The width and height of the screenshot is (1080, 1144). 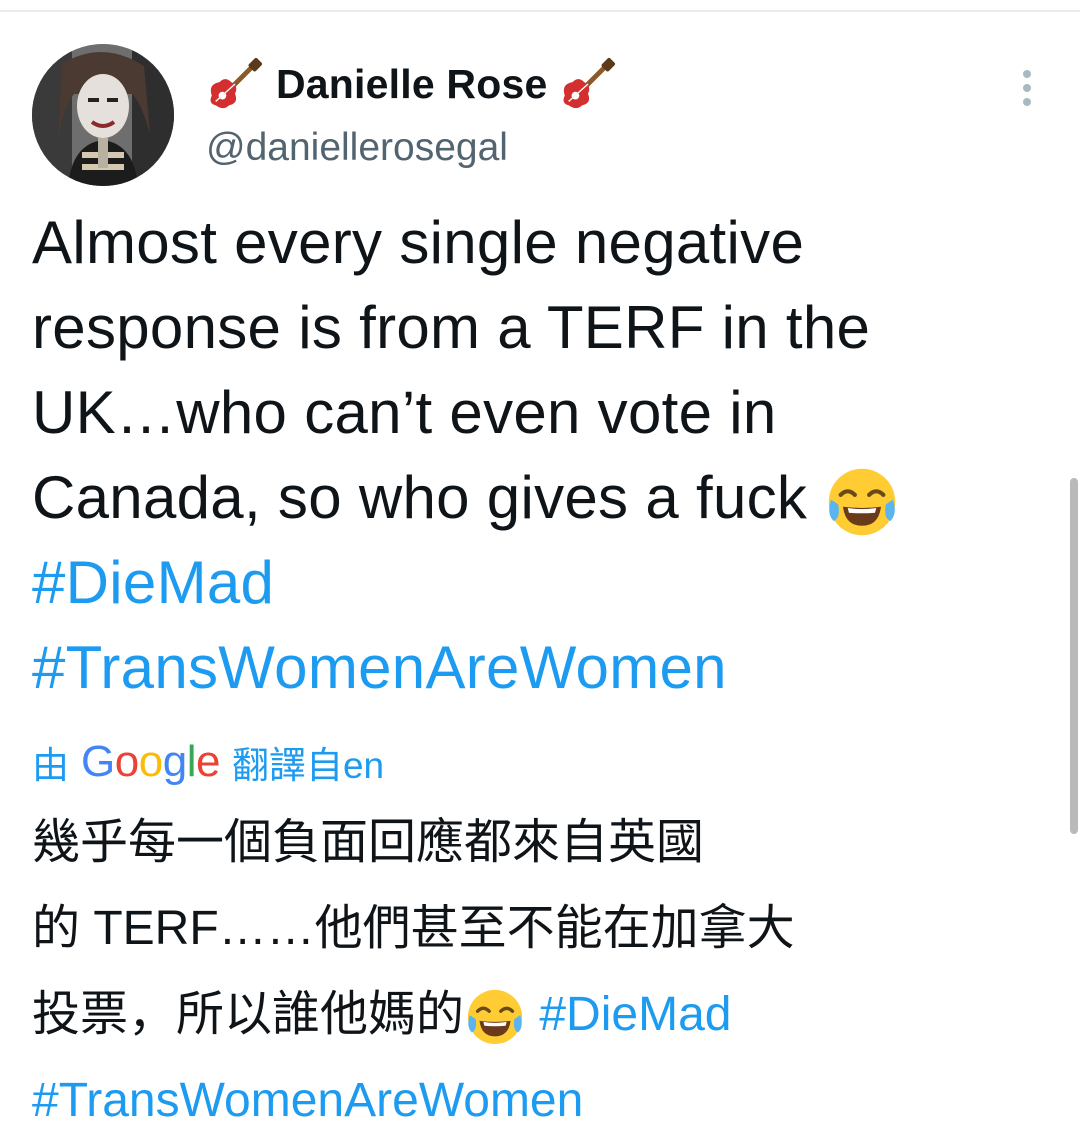 What do you see at coordinates (50, 765) in the screenshot?
I see `translation-prefix: 由` at bounding box center [50, 765].